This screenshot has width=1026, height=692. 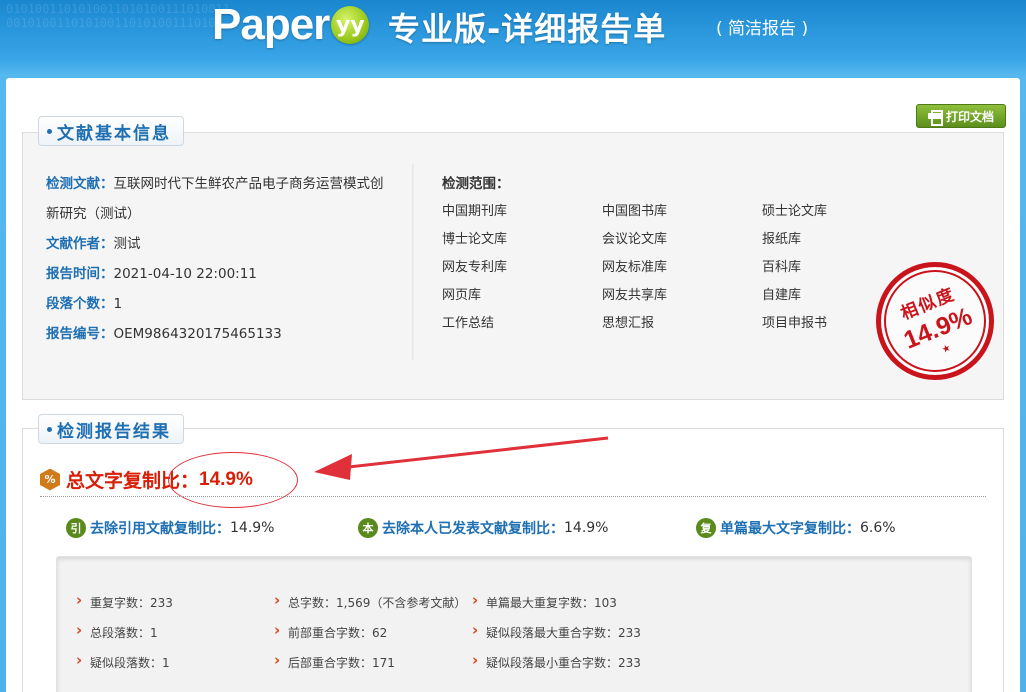 What do you see at coordinates (368, 528) in the screenshot?
I see `self-published-icon: 本` at bounding box center [368, 528].